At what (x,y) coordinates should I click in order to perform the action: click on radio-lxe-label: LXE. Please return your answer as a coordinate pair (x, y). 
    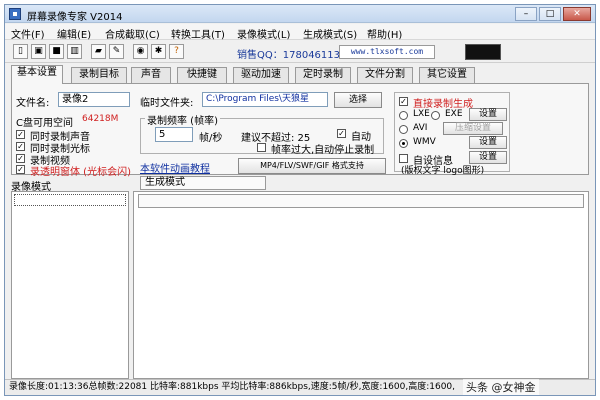
    Looking at the image, I should click on (421, 114).